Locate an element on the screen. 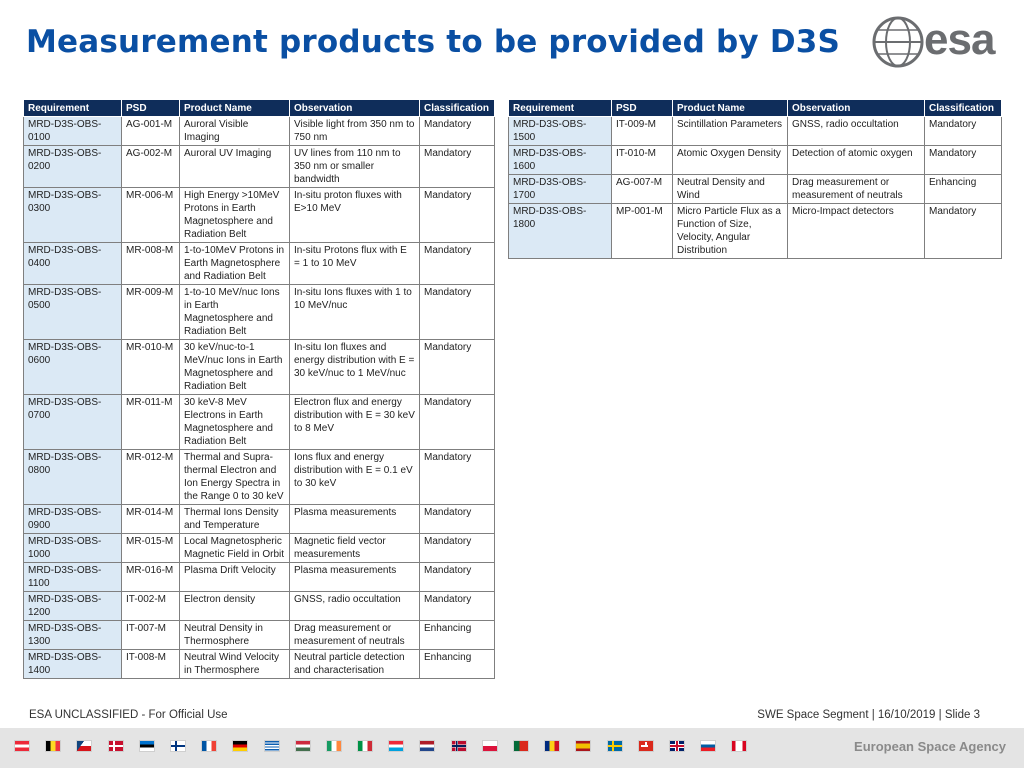 This screenshot has height=768, width=1024. column-header: Product Name is located at coordinates (234, 108).